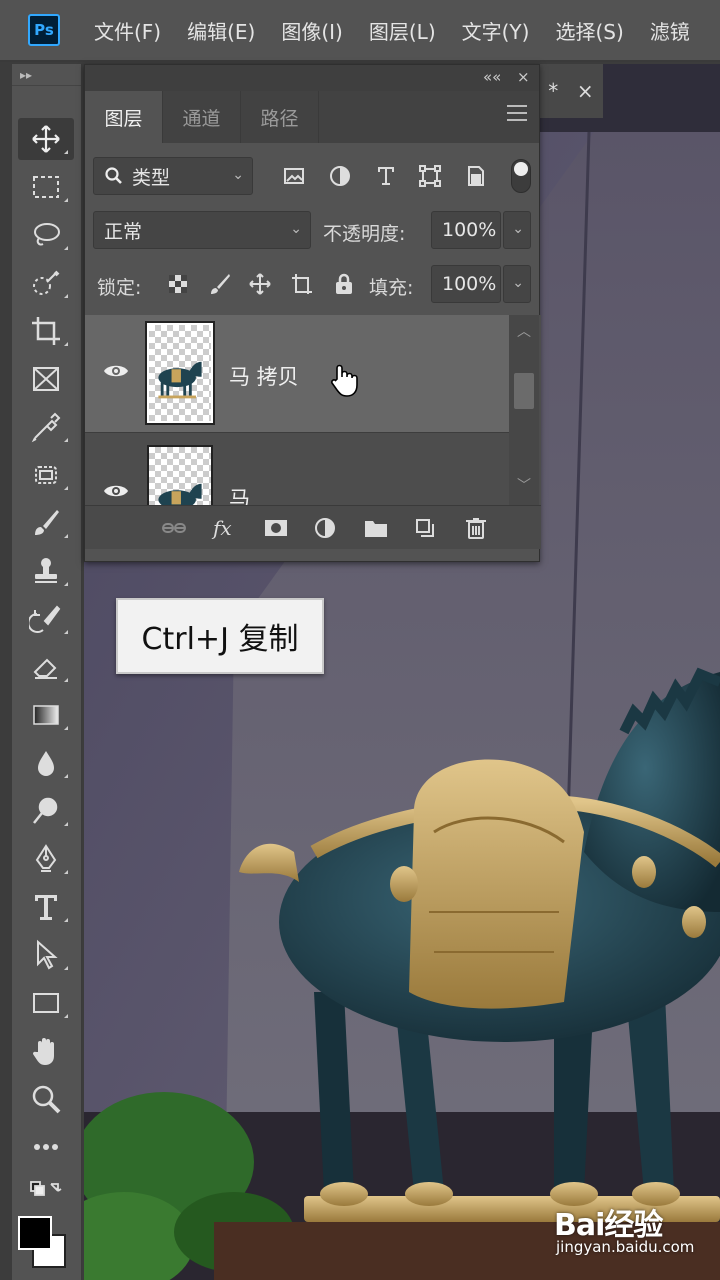 The image size is (720, 1280). Describe the element at coordinates (46, 187) in the screenshot. I see `marquee-tool-icon` at that location.